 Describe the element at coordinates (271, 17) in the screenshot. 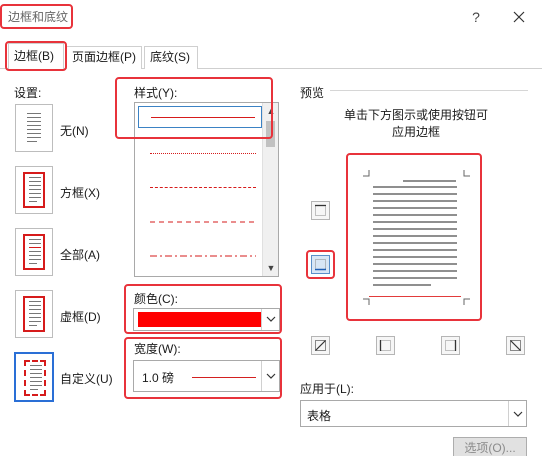

I see `title-bar: 边框和底纹 ?` at that location.